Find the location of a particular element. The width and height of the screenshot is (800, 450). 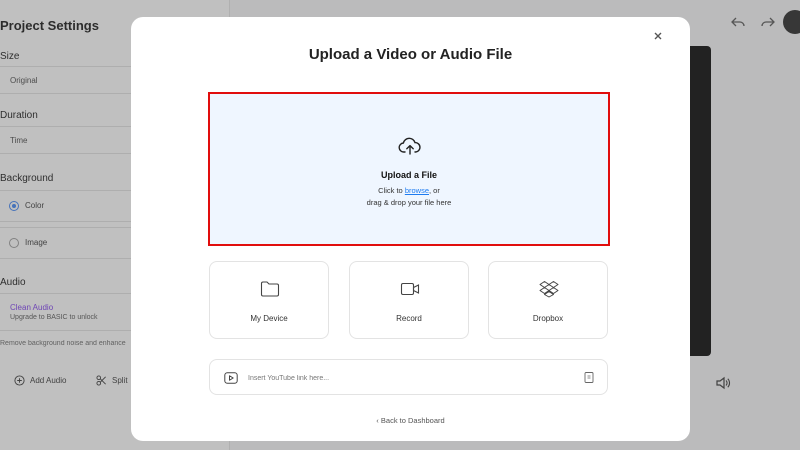

chevron-left-icon: ‹ is located at coordinates (377, 420).